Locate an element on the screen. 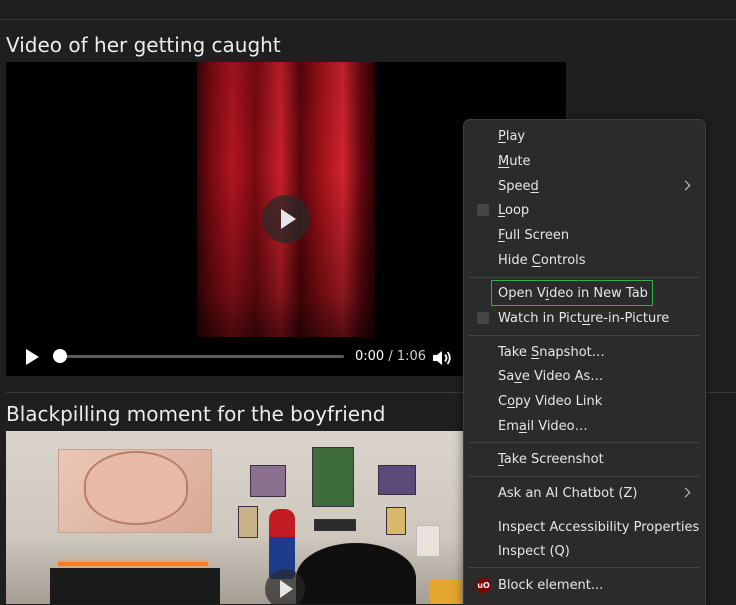 This screenshot has height=605, width=736. menu-item-ask-ai-chatbot: Ask an AI Chatbot (Z) is located at coordinates (584, 494).